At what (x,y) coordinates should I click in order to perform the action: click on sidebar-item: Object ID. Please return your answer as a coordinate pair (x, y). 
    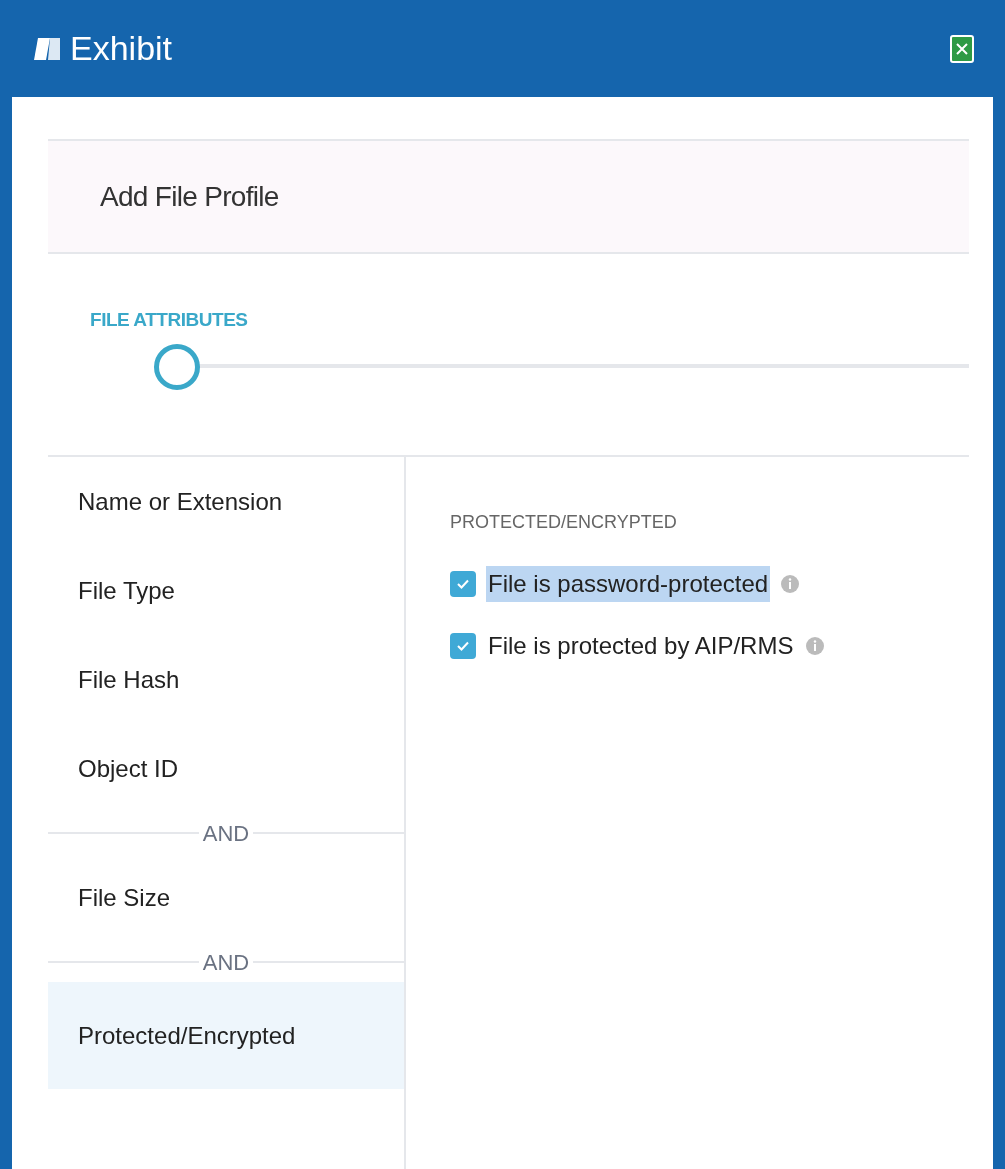
    Looking at the image, I should click on (226, 768).